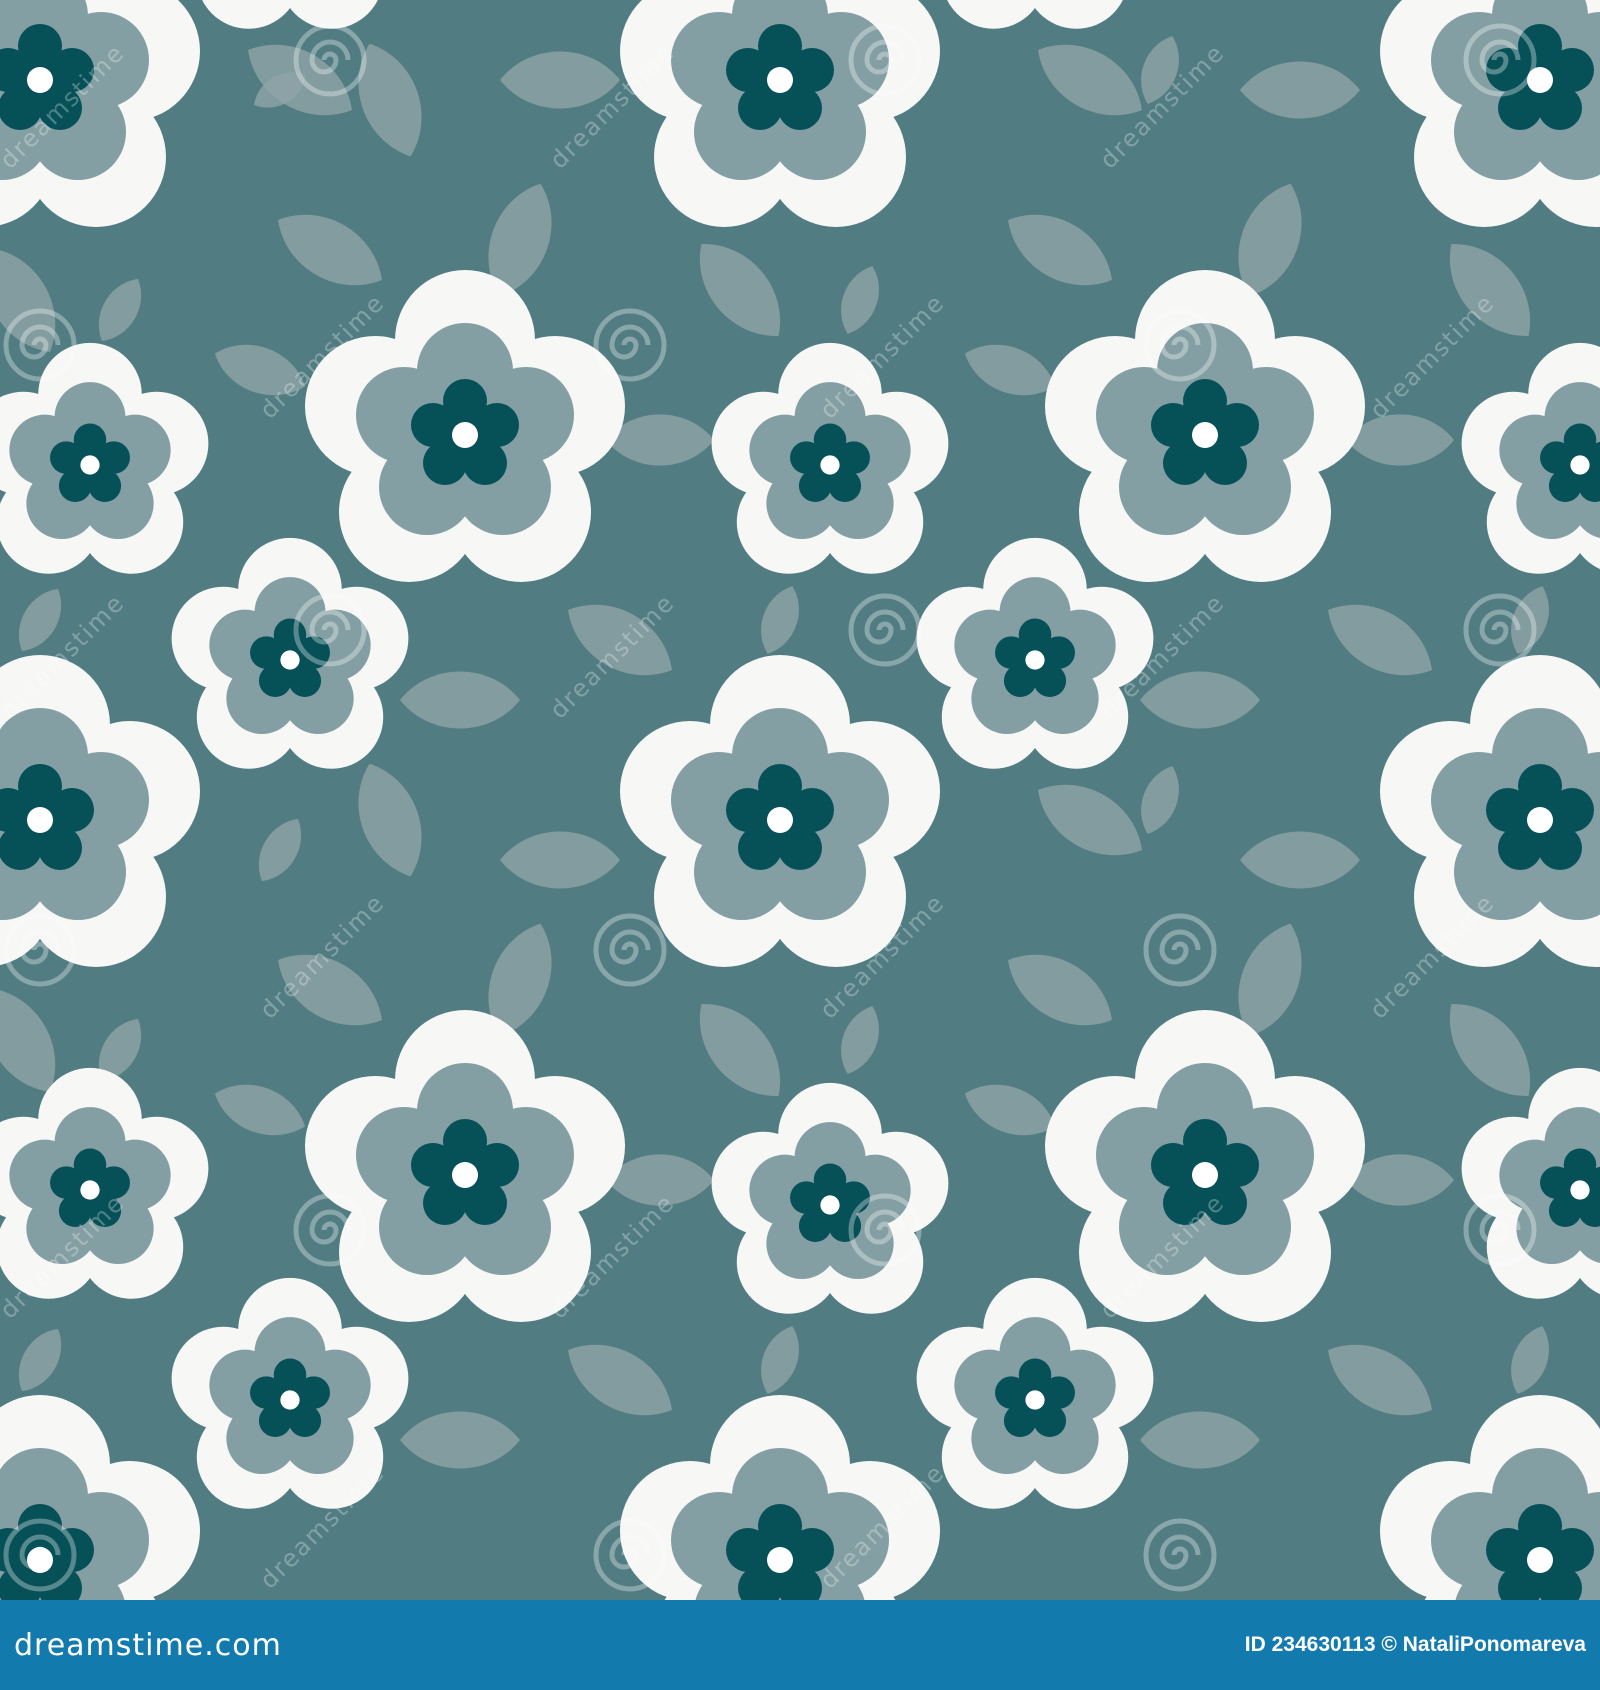 This screenshot has width=1600, height=1690. Describe the element at coordinates (1389, 1644) in the screenshot. I see `copyright-symbol: ©` at that location.